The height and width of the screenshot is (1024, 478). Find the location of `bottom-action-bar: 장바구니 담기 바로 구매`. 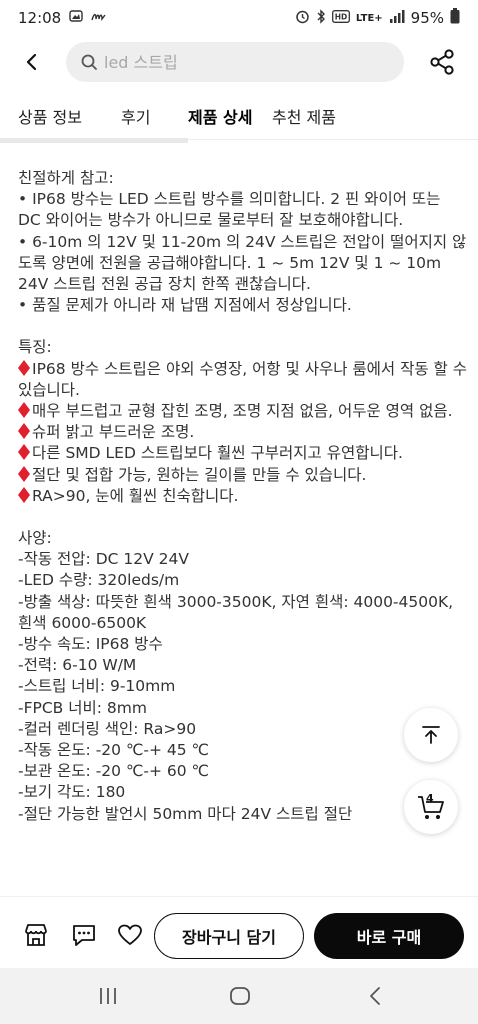

bottom-action-bar: 장바구니 담기 바로 구매 is located at coordinates (239, 932).